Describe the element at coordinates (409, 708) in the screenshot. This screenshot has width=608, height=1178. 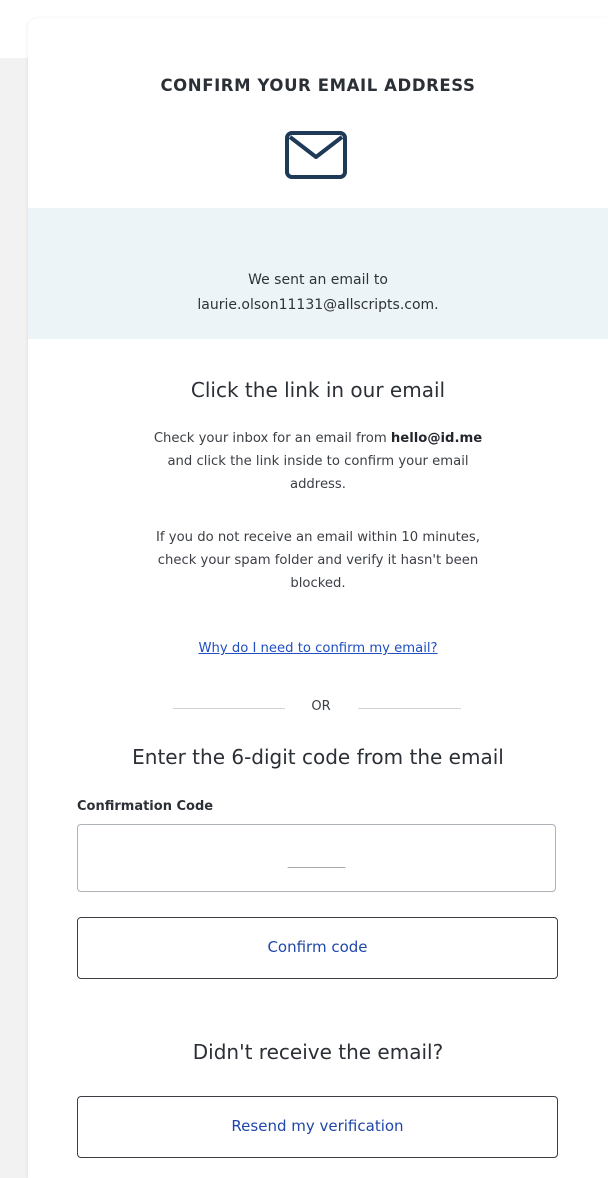
I see `divider-right` at that location.